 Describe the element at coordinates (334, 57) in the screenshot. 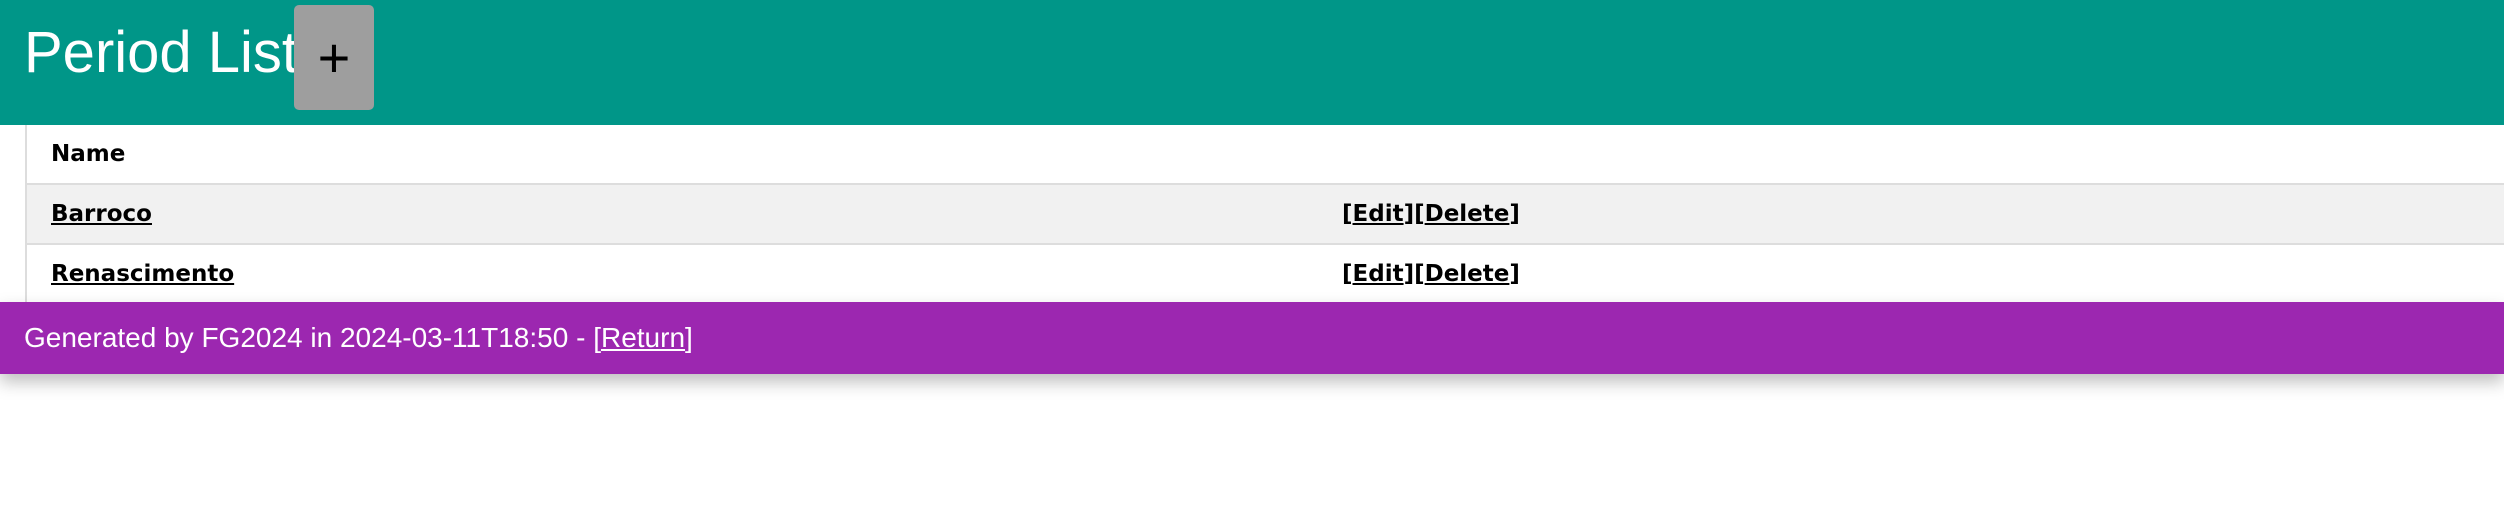

I see `add-period-button: +` at that location.